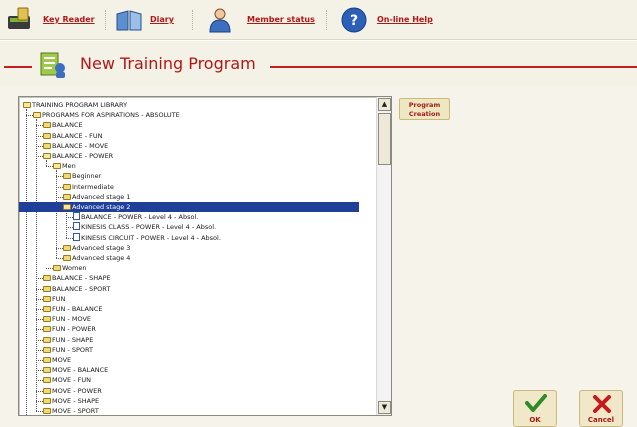 The width and height of the screenshot is (637, 427). I want to click on tree-folder-item: MOVE - POWER, so click(72, 391).